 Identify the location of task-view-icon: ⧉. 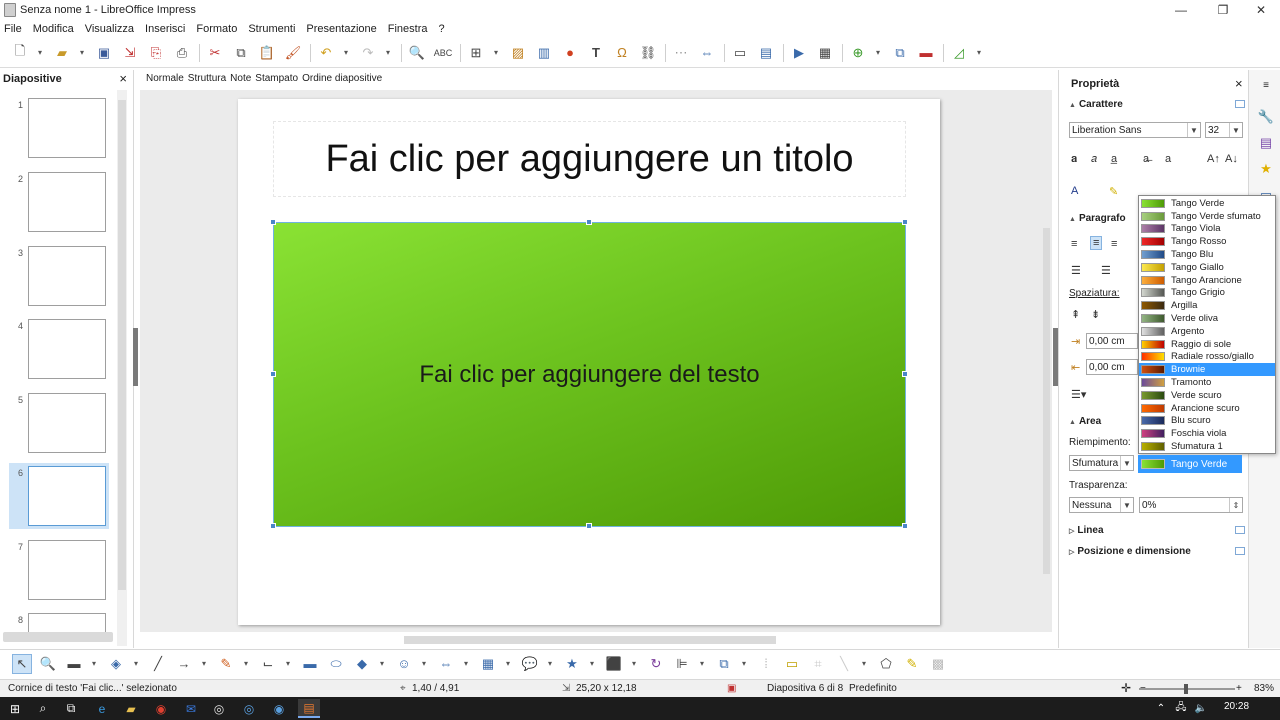
(71, 708).